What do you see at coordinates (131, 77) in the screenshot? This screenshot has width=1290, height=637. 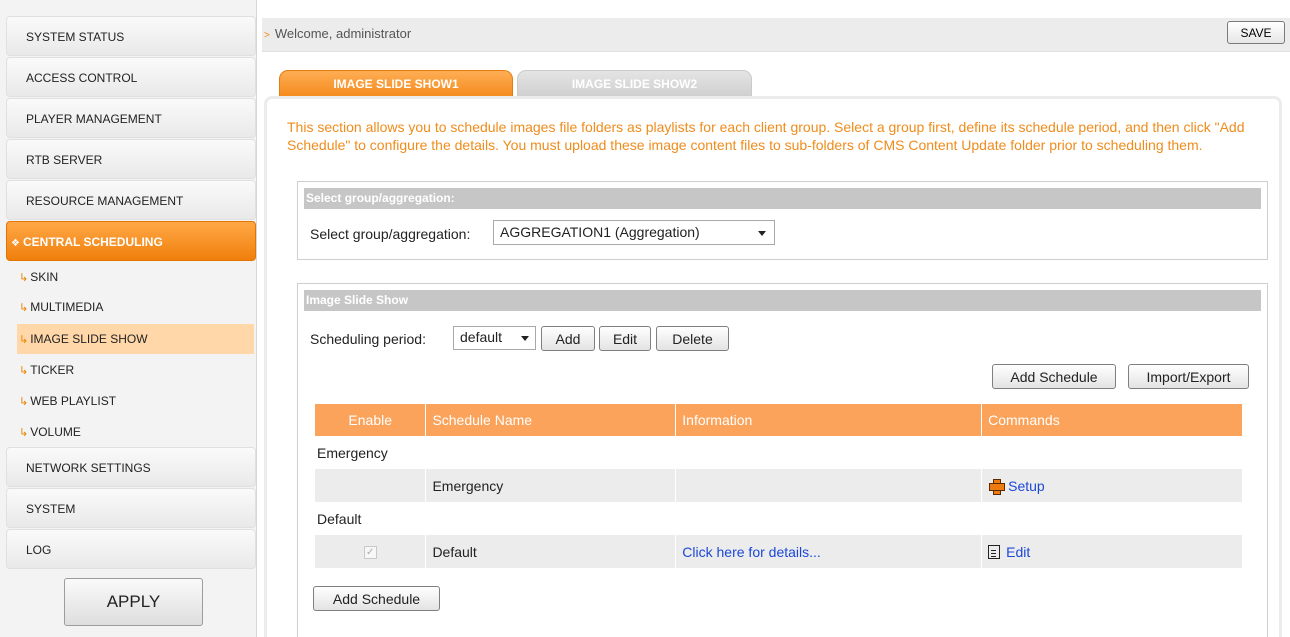 I see `sidebar-item-access-control: ACCESS CONTROL` at bounding box center [131, 77].